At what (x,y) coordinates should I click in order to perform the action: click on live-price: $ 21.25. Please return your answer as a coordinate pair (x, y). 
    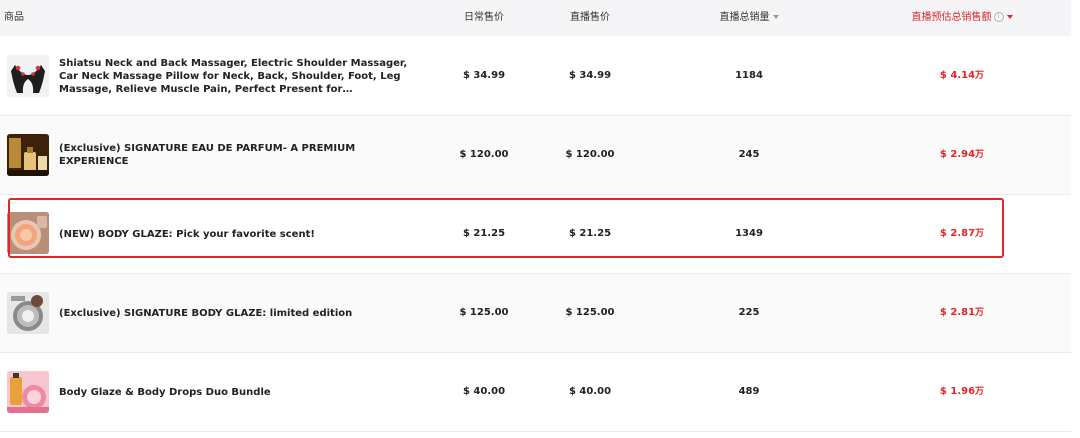
    Looking at the image, I should click on (590, 233).